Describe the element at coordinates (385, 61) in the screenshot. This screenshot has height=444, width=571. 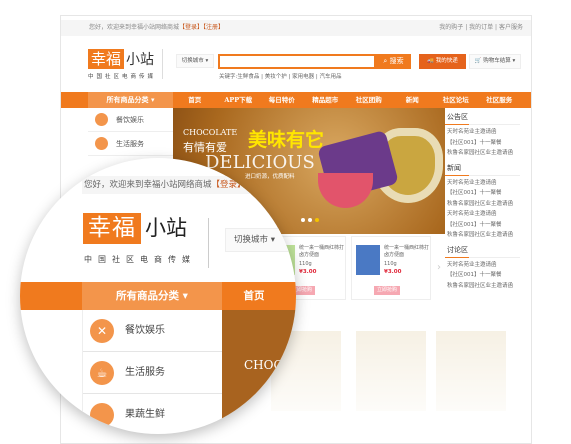
I see `search-icon: ⌕` at that location.